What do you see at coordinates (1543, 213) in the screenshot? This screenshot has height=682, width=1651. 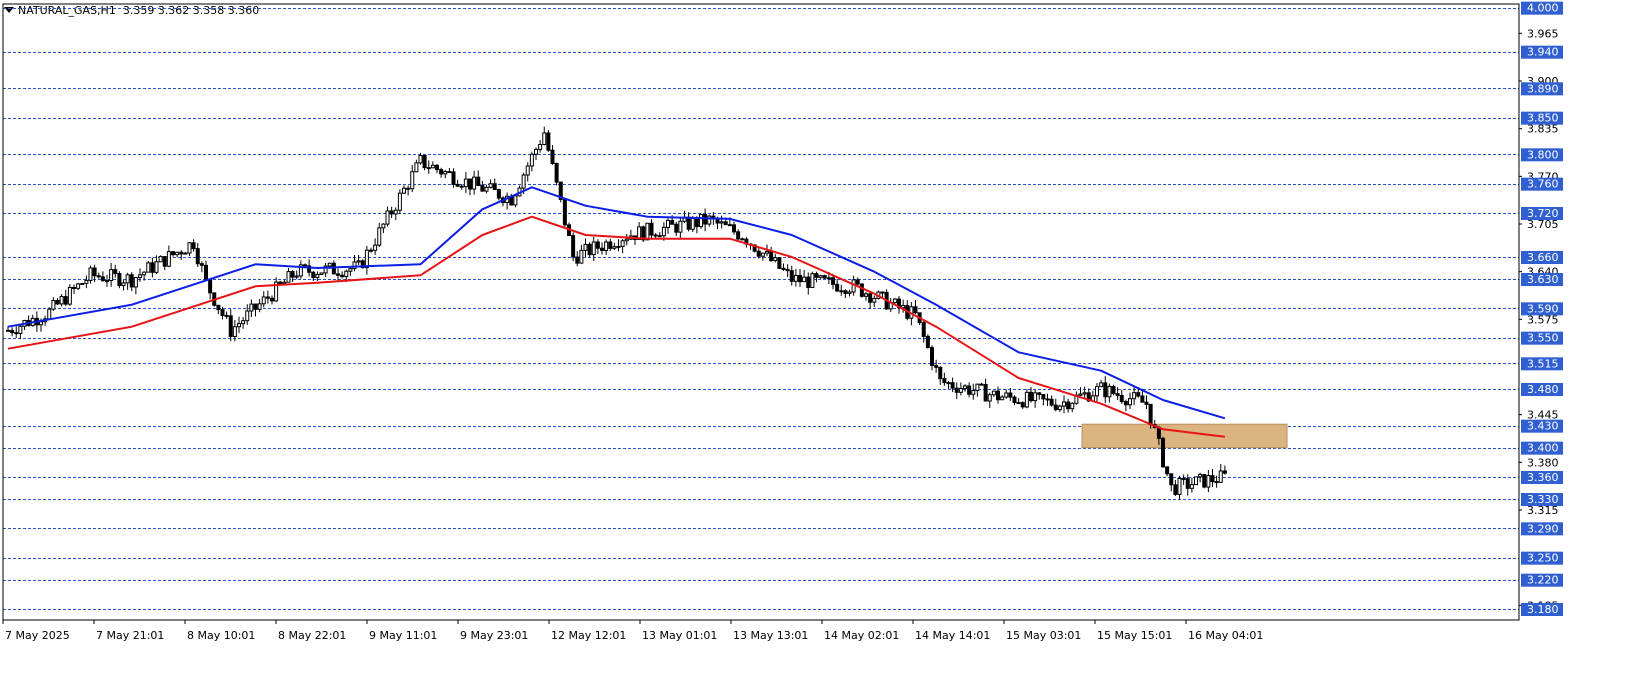 I see `price-badge-label: 3.720` at bounding box center [1543, 213].